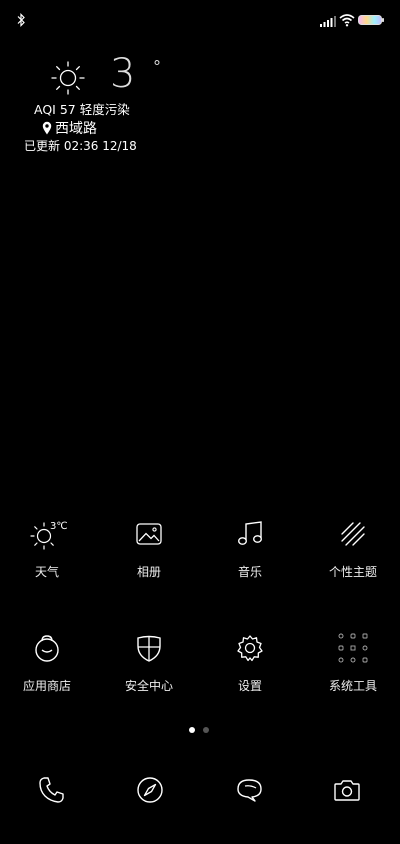  I want to click on weather-badge: 3℃, so click(59, 526).